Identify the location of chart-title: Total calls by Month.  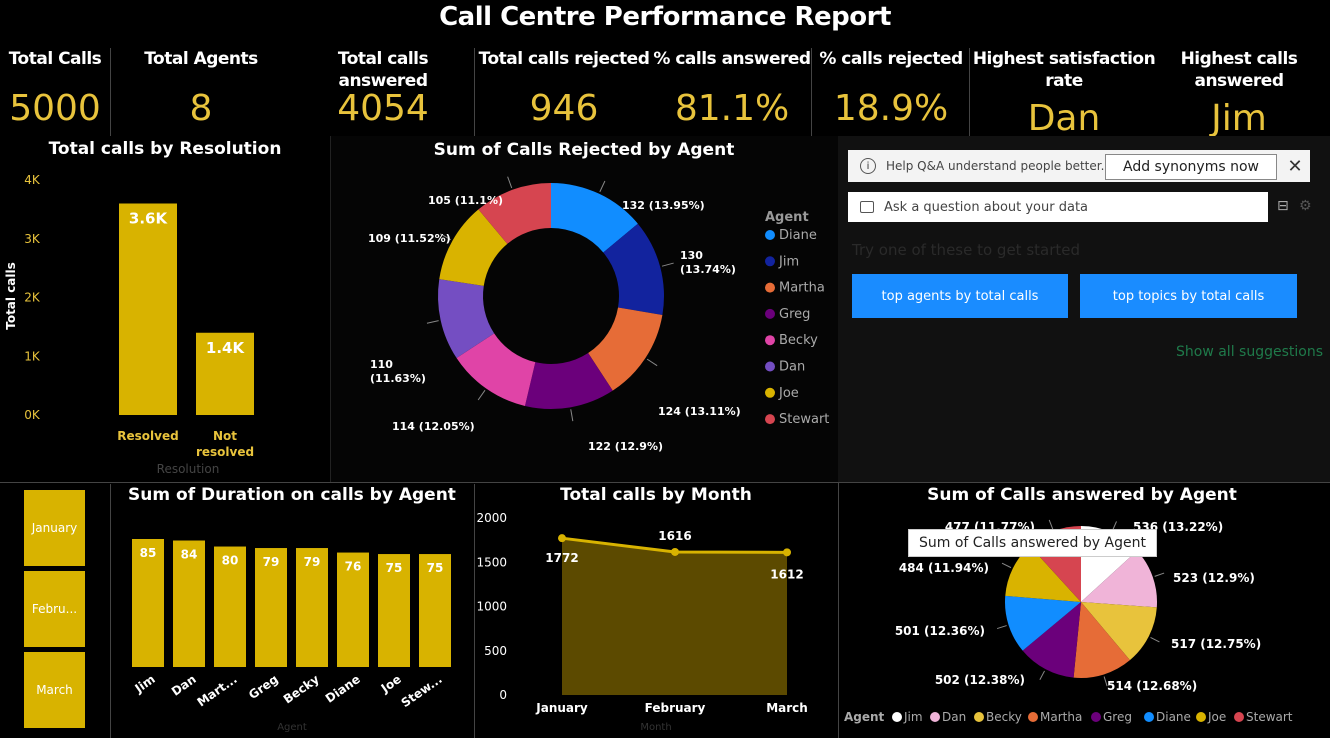
(656, 495).